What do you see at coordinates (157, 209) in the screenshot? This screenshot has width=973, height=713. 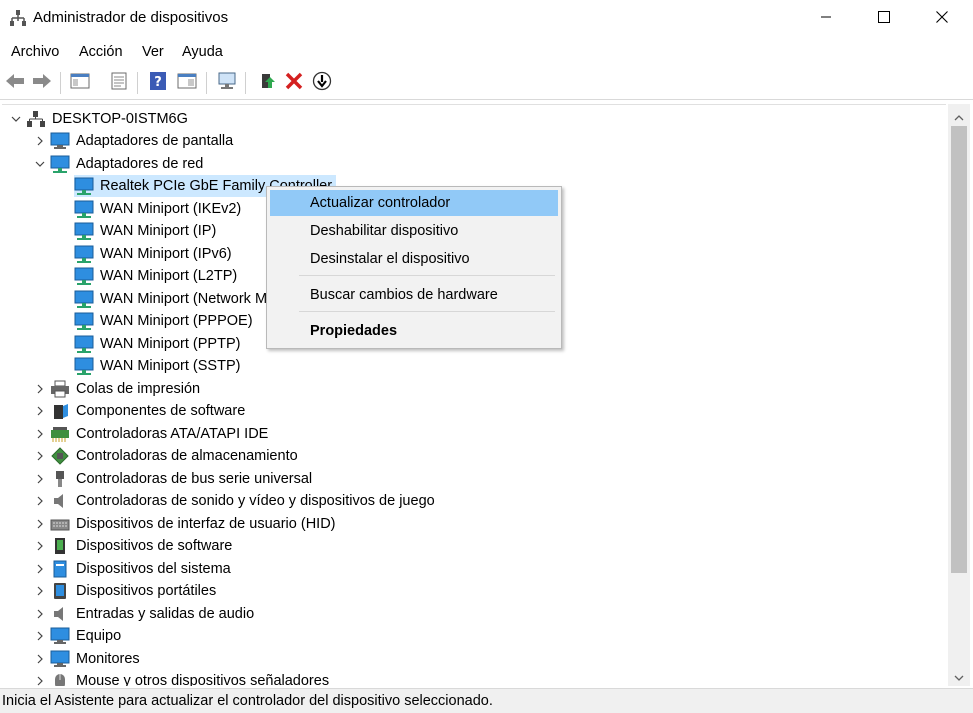 I see `tree-device: WAN Miniport (IKEv2)` at bounding box center [157, 209].